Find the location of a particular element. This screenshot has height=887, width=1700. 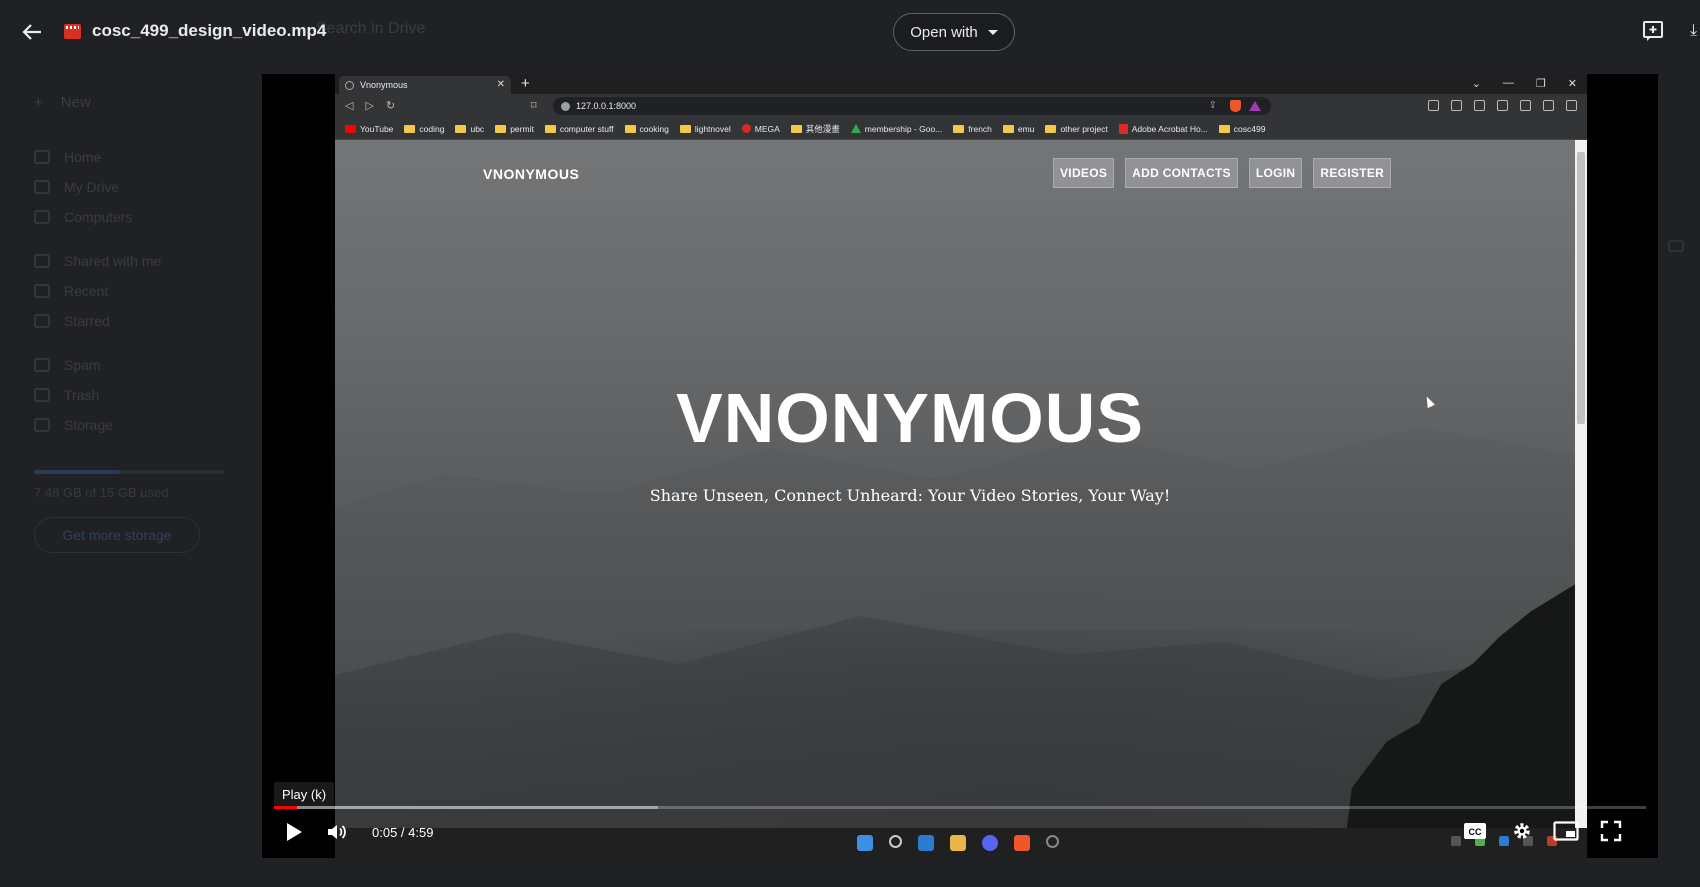

video-file-icon is located at coordinates (72, 31).